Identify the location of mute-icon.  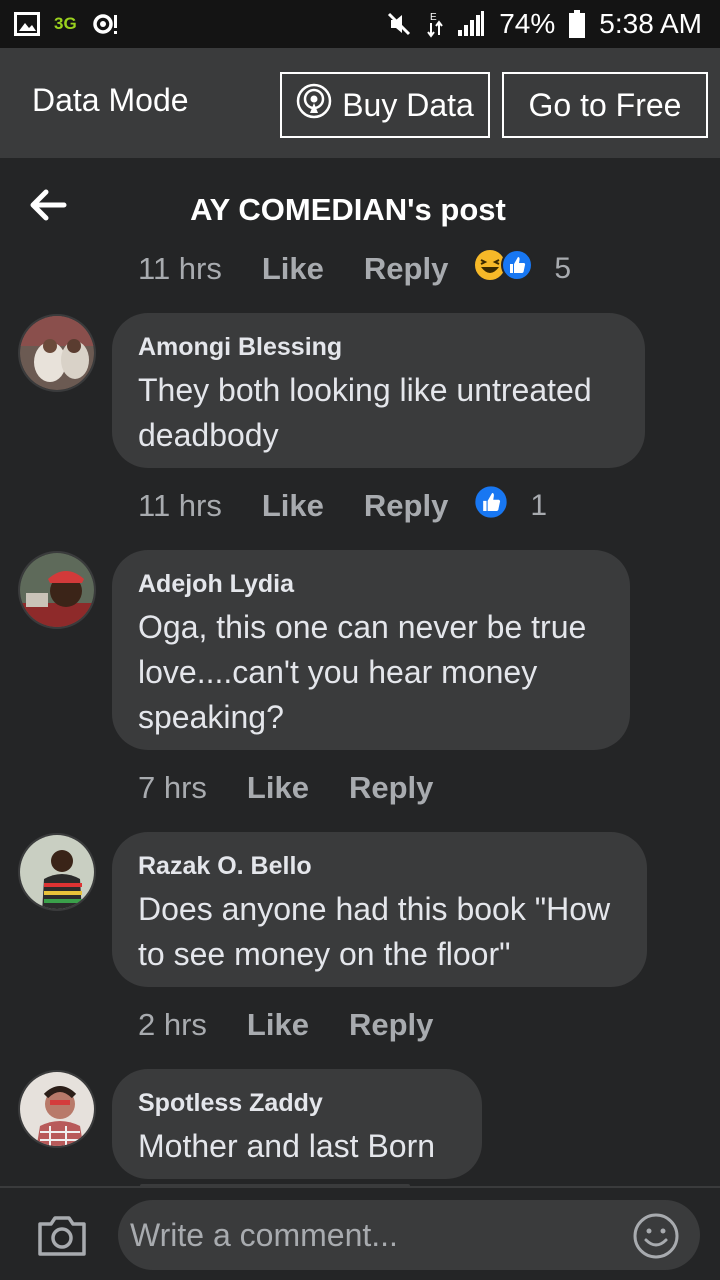
(399, 24).